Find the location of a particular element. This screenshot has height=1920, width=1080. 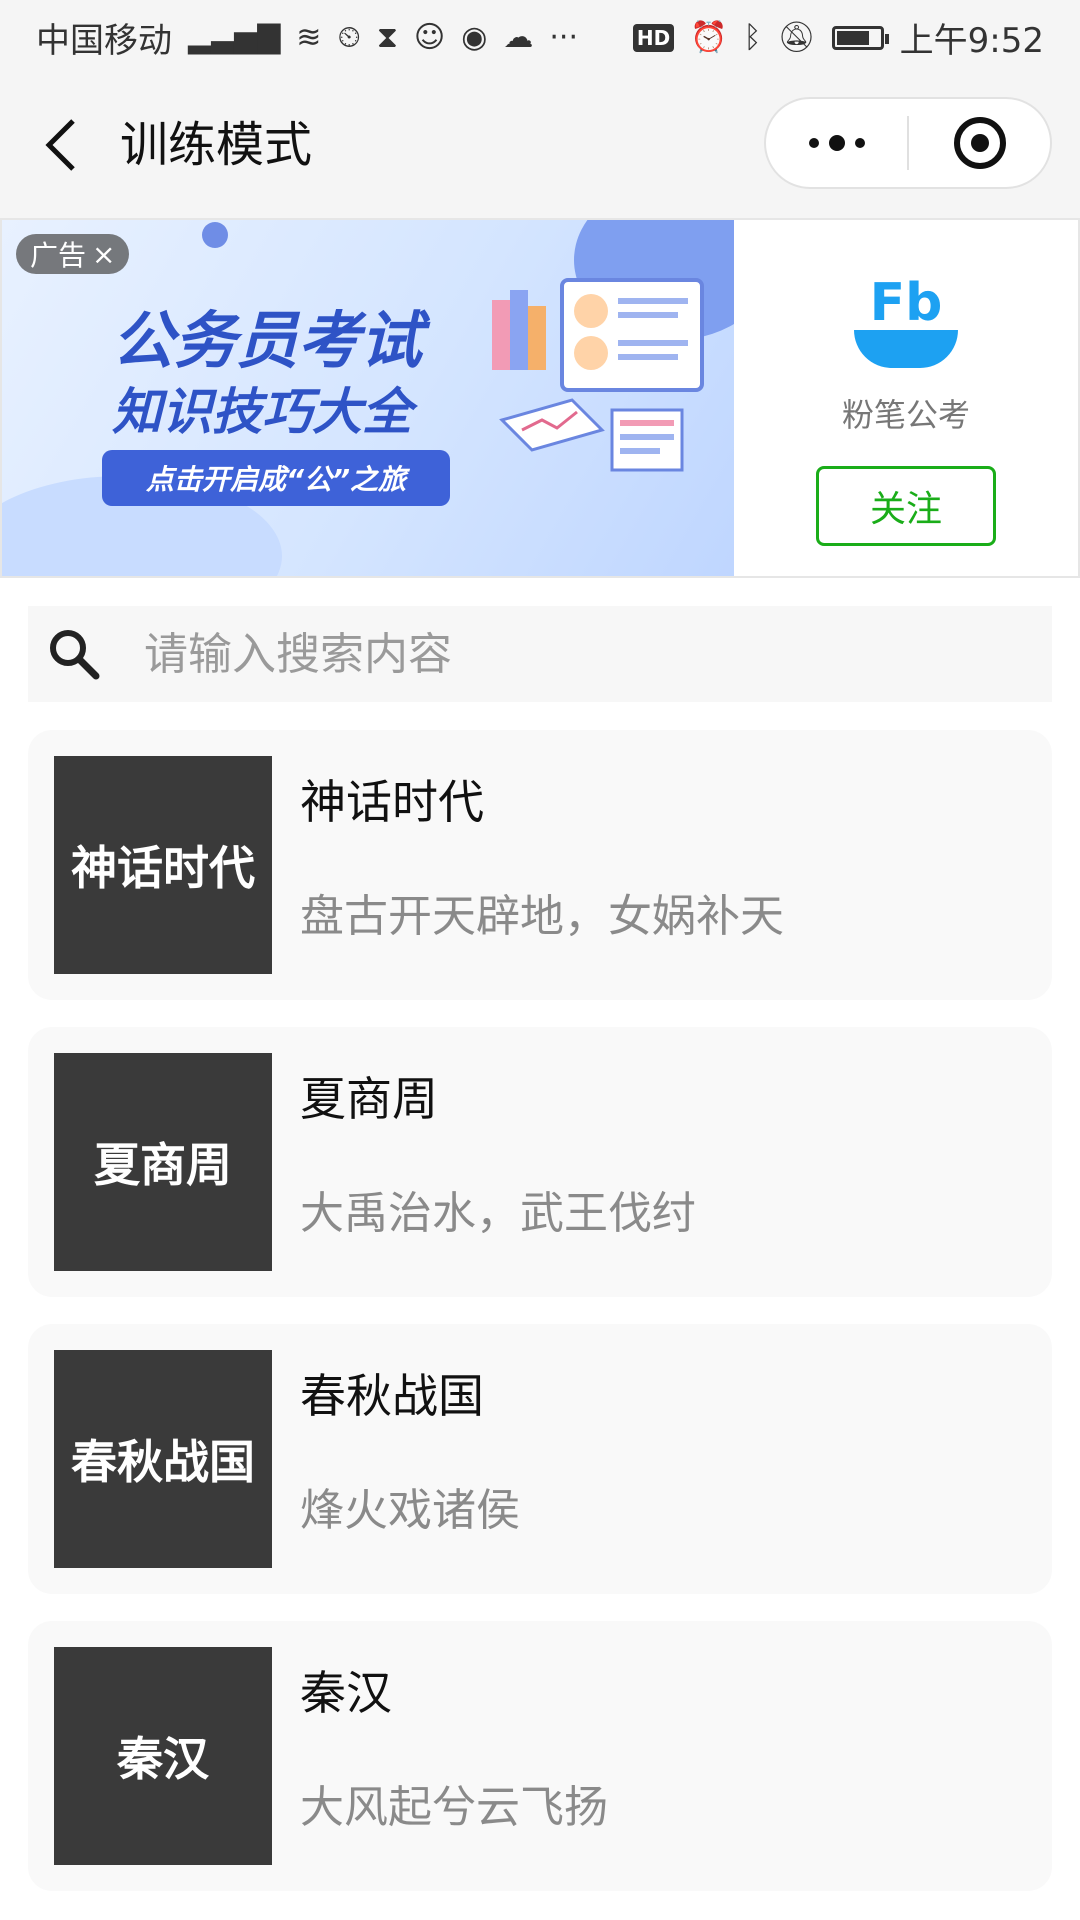

wechat-icon: ☁ is located at coordinates (518, 37).